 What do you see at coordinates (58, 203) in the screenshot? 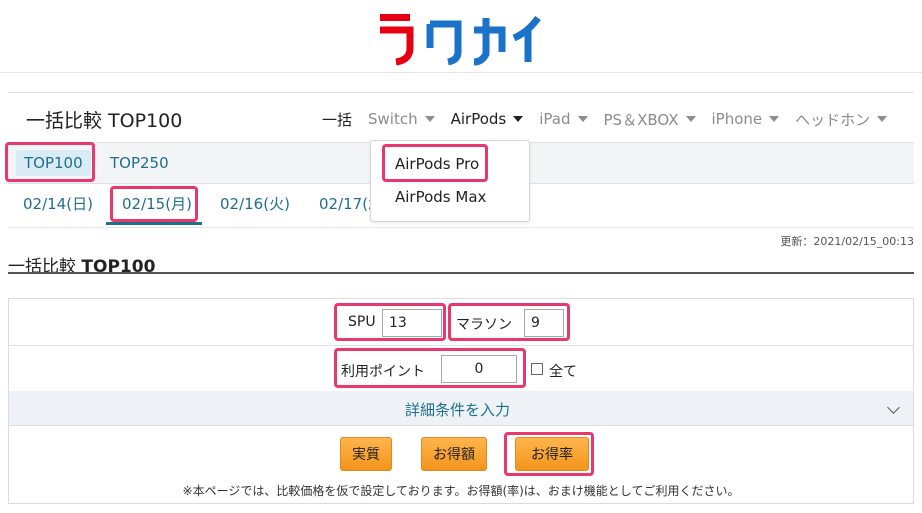
I see `date-tab-0214: 02/14(日)` at bounding box center [58, 203].